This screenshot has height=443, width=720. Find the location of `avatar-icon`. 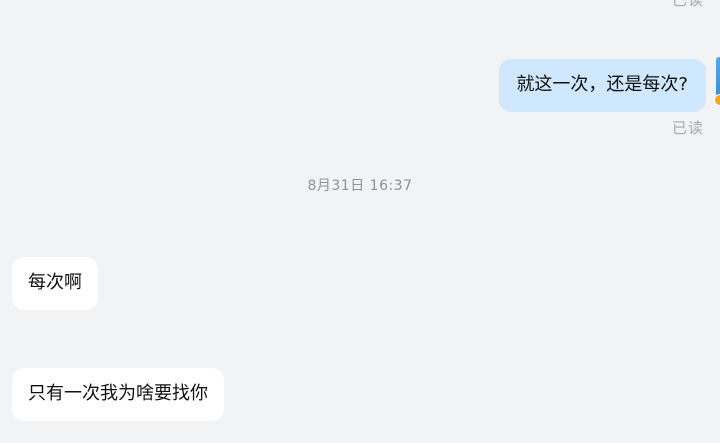

avatar-icon is located at coordinates (718, 77).